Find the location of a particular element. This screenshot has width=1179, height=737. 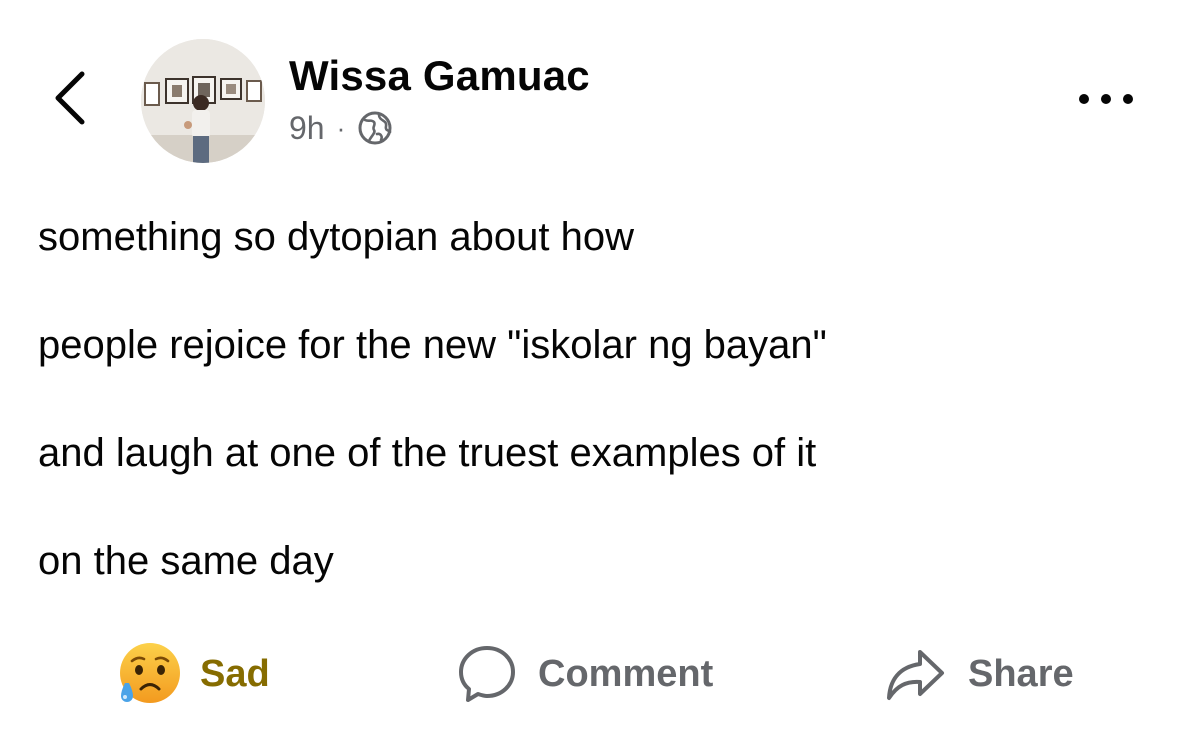

comment-icon is located at coordinates (487, 674).